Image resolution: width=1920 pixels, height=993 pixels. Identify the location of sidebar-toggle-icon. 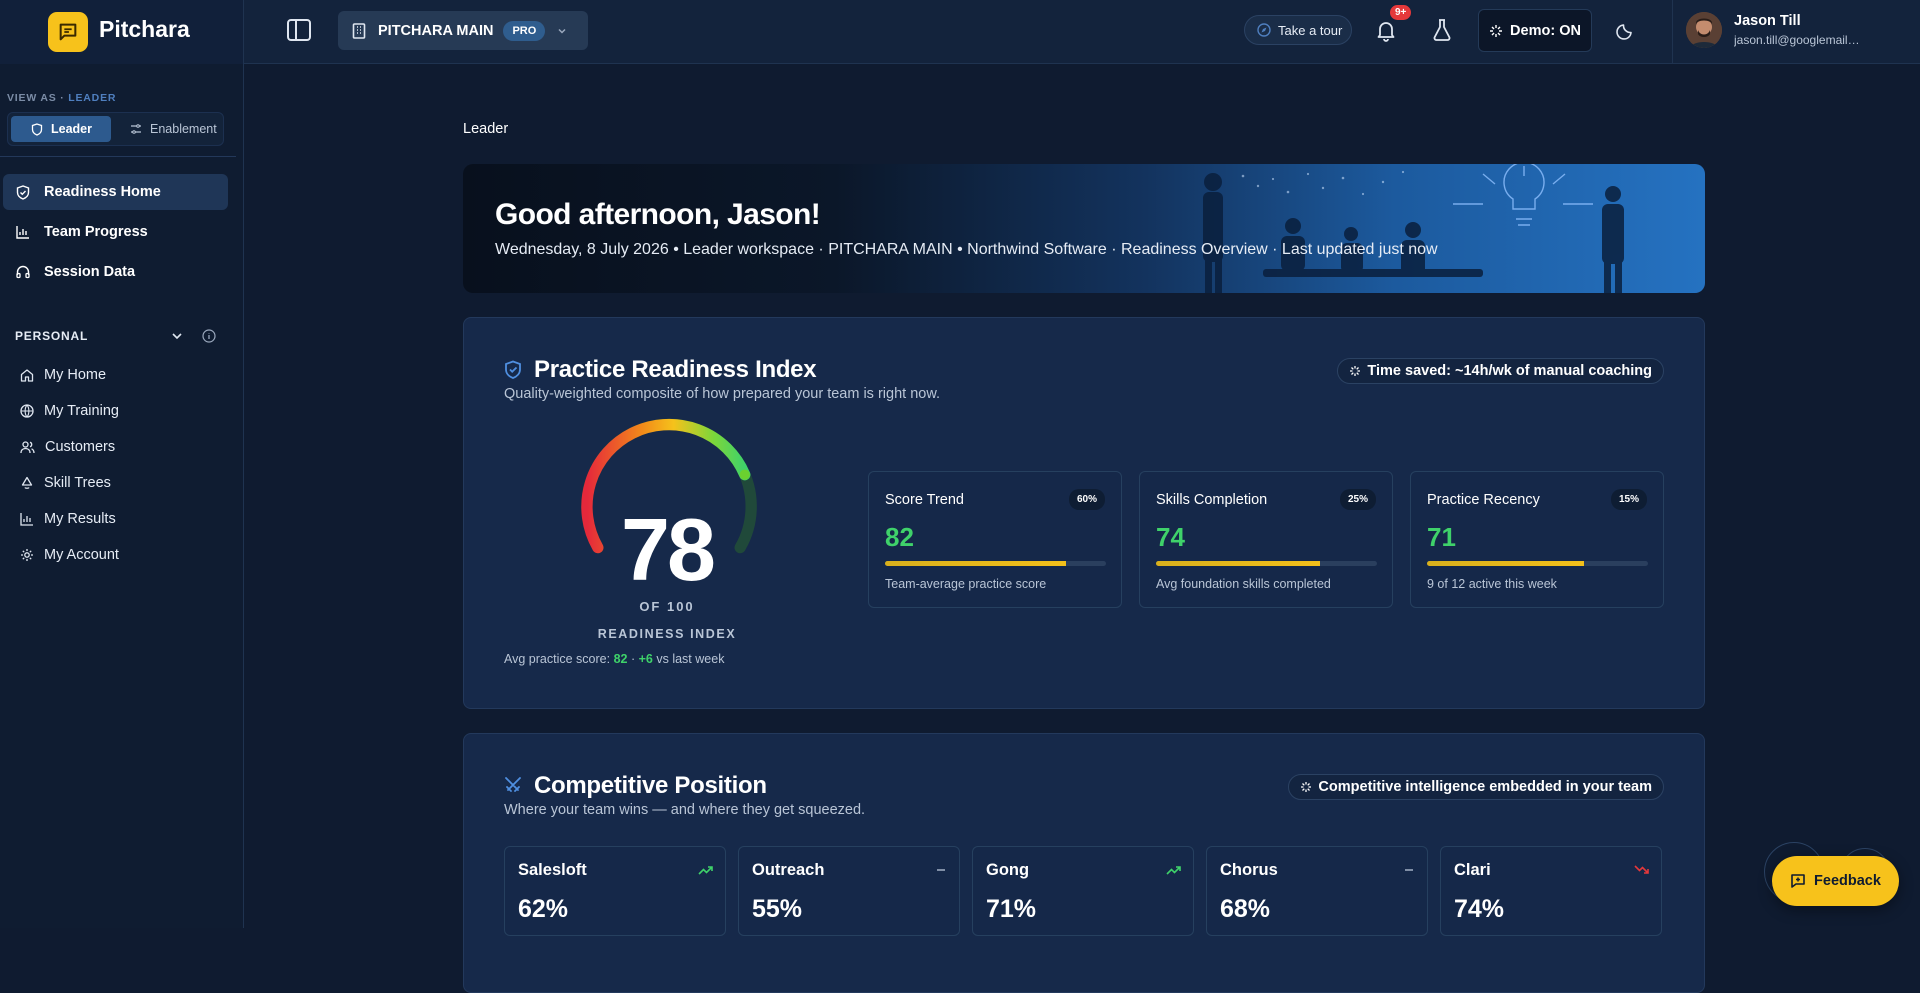
(299, 30).